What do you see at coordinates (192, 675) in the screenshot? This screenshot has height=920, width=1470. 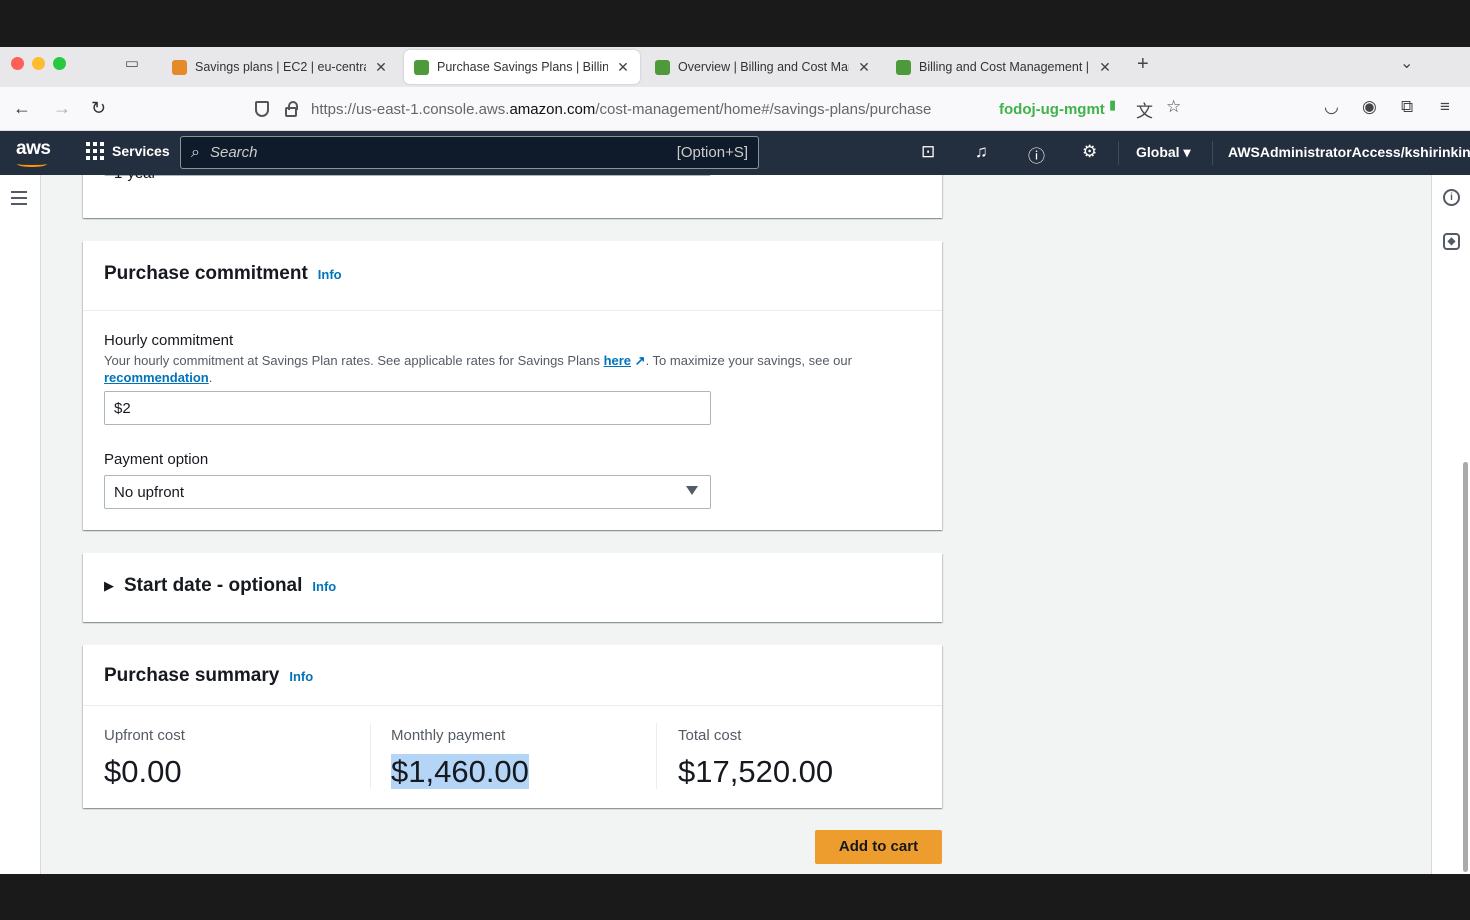 I see `purchase-summary-title: Purchase summary` at bounding box center [192, 675].